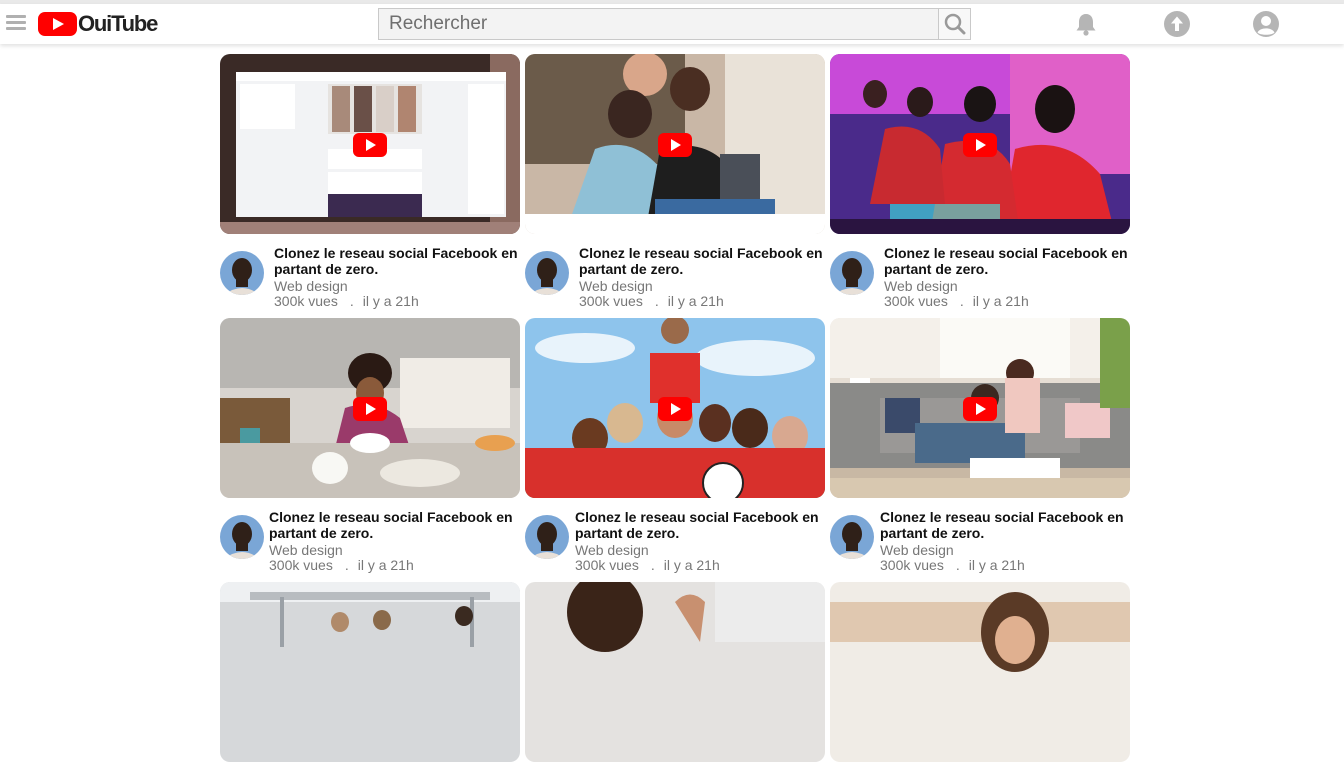  I want to click on account-button, so click(1266, 24).